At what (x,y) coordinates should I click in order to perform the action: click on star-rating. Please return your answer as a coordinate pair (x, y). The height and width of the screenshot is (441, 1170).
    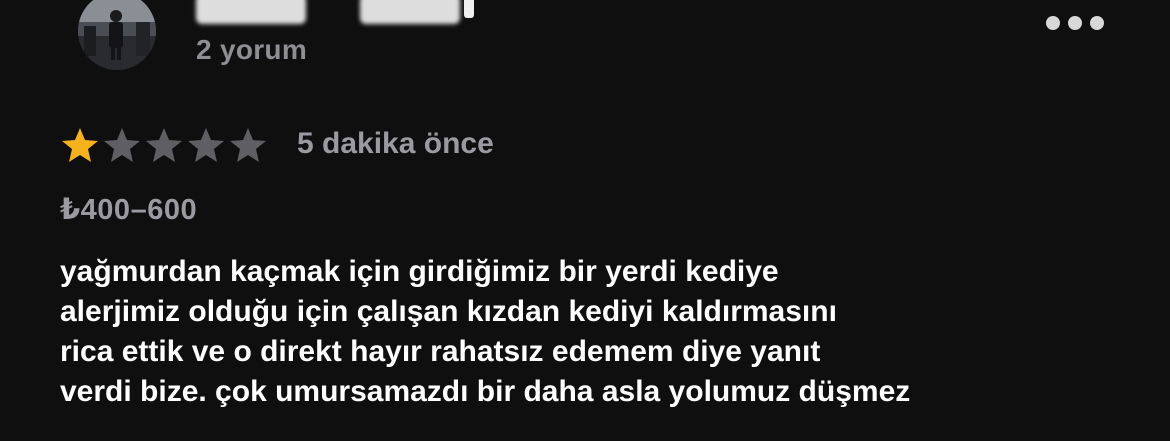
    Looking at the image, I should click on (164, 145).